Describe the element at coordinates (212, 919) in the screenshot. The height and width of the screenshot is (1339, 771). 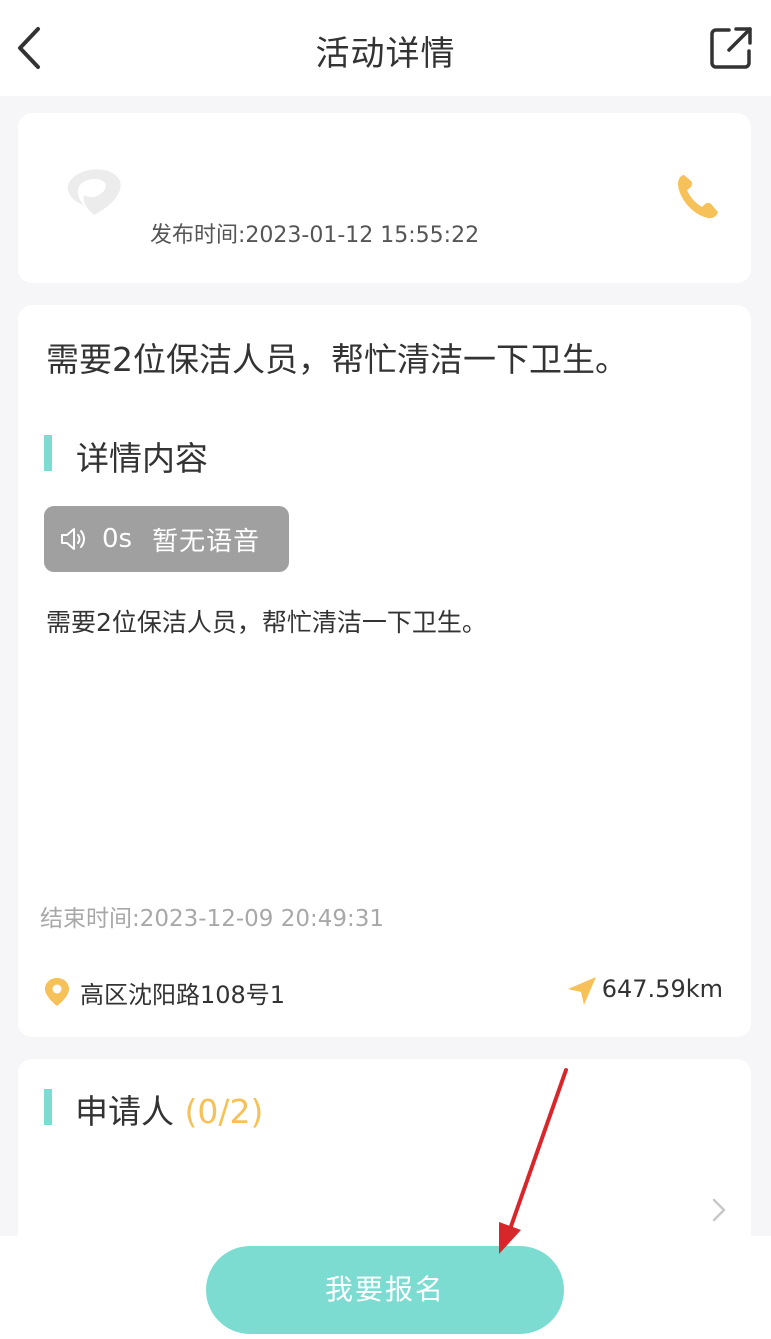
I see `end-time: 结束时间:2023-12-09 20:49:31` at that location.